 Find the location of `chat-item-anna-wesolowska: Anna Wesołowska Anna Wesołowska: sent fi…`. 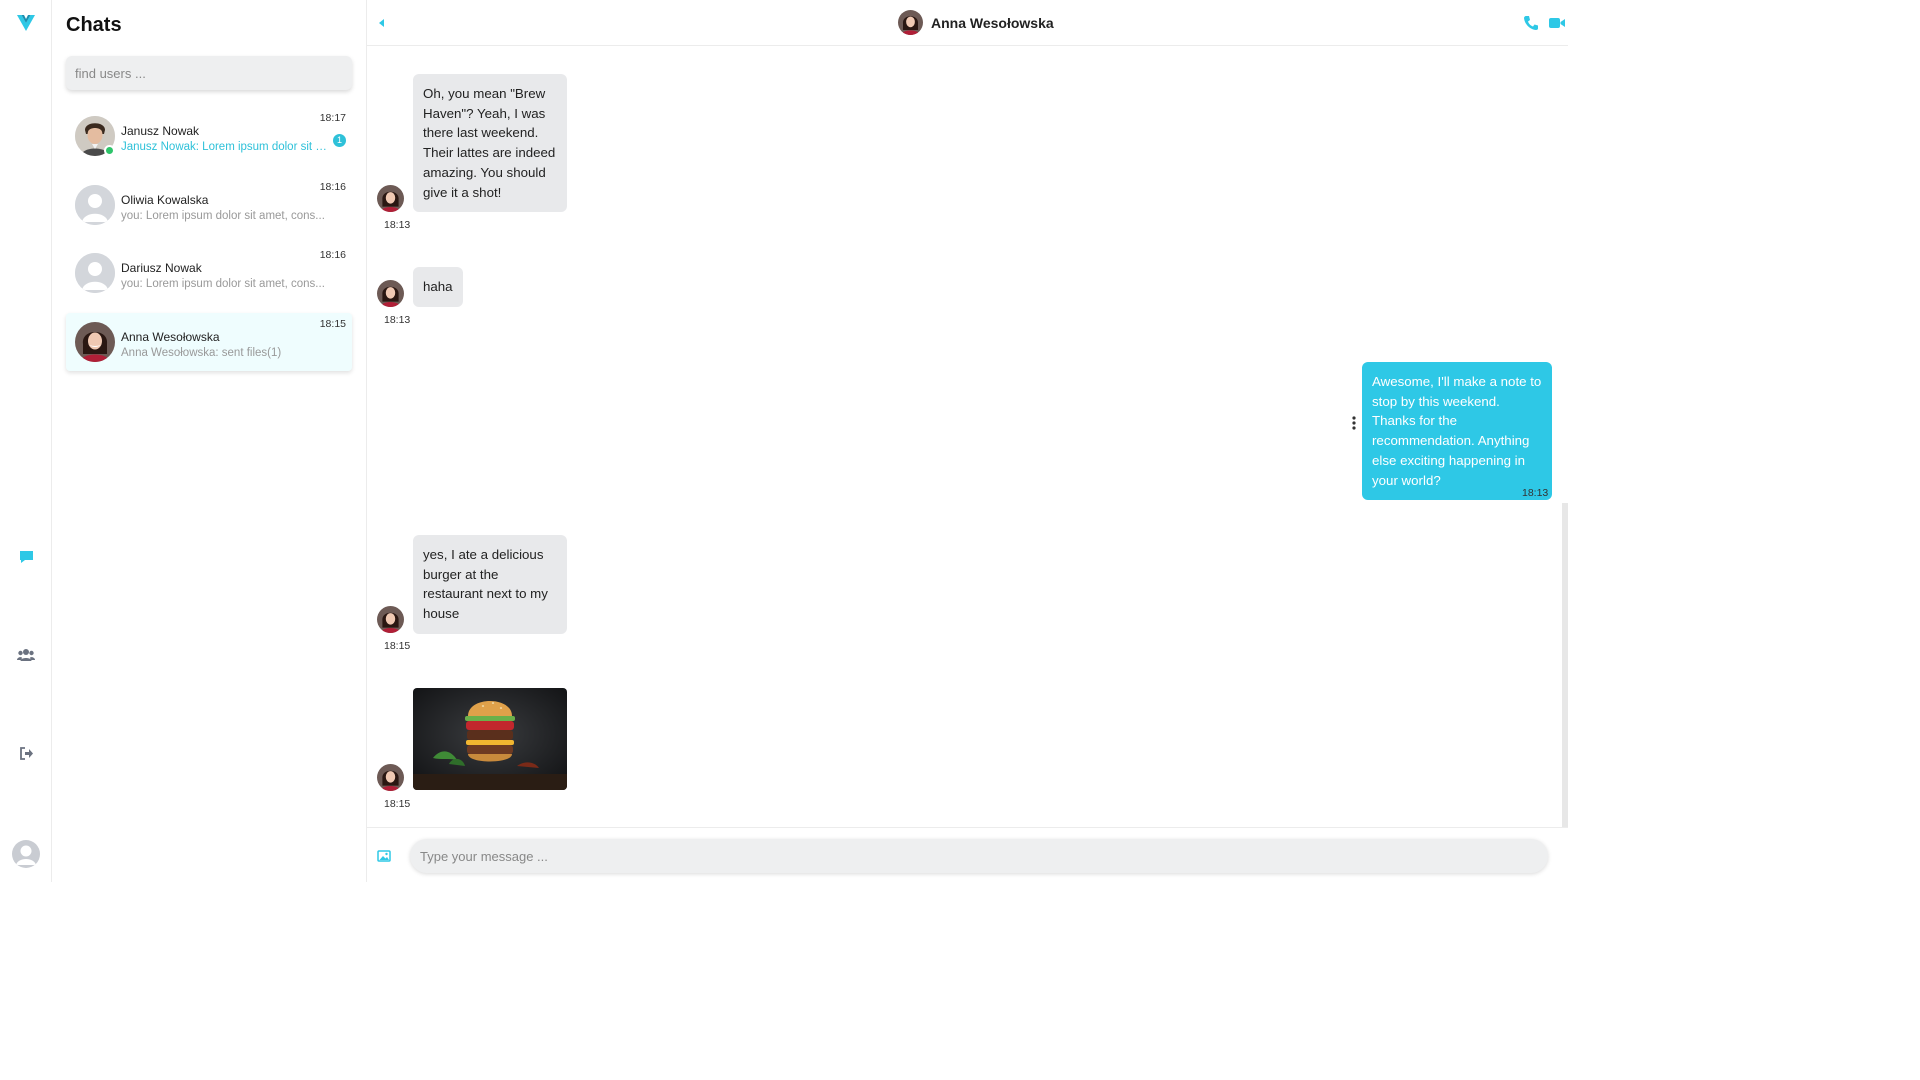

chat-item-anna-wesolowska: Anna Wesołowska Anna Wesołowska: sent fi… is located at coordinates (209, 342).